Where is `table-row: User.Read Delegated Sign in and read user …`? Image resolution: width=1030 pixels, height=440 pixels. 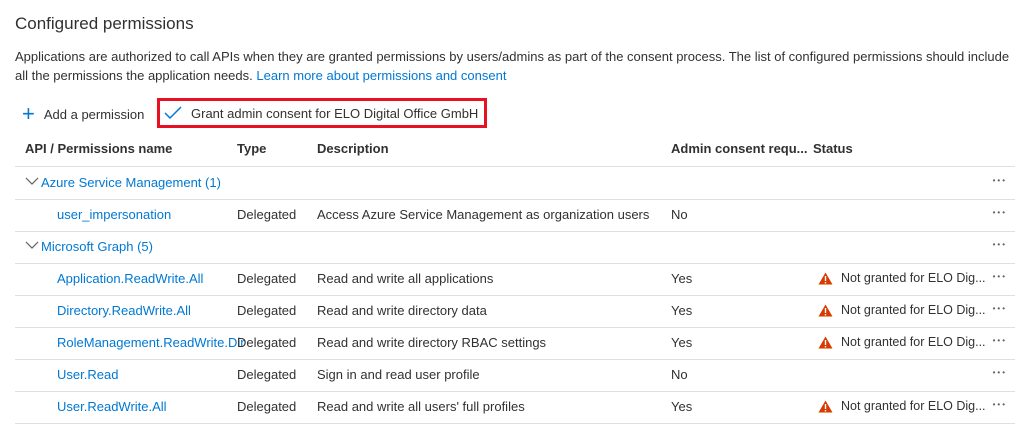
table-row: User.Read Delegated Sign in and read user … is located at coordinates (515, 375).